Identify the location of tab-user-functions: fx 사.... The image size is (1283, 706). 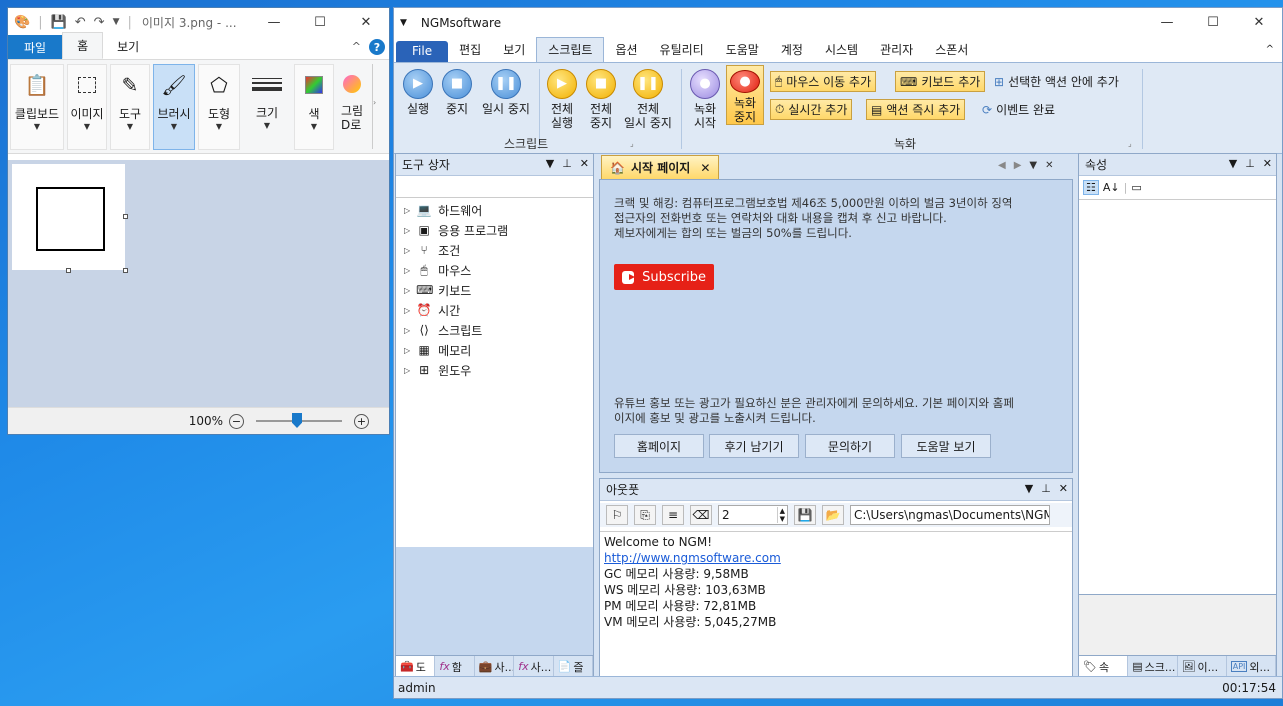
(534, 666).